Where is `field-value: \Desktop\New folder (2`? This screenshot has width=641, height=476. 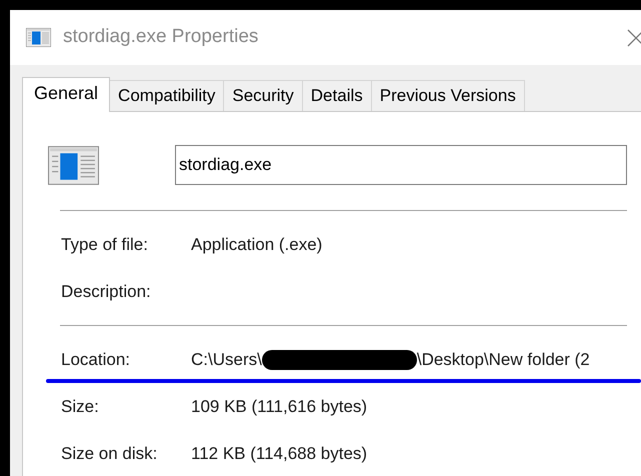
field-value: \Desktop\New folder (2 is located at coordinates (503, 359).